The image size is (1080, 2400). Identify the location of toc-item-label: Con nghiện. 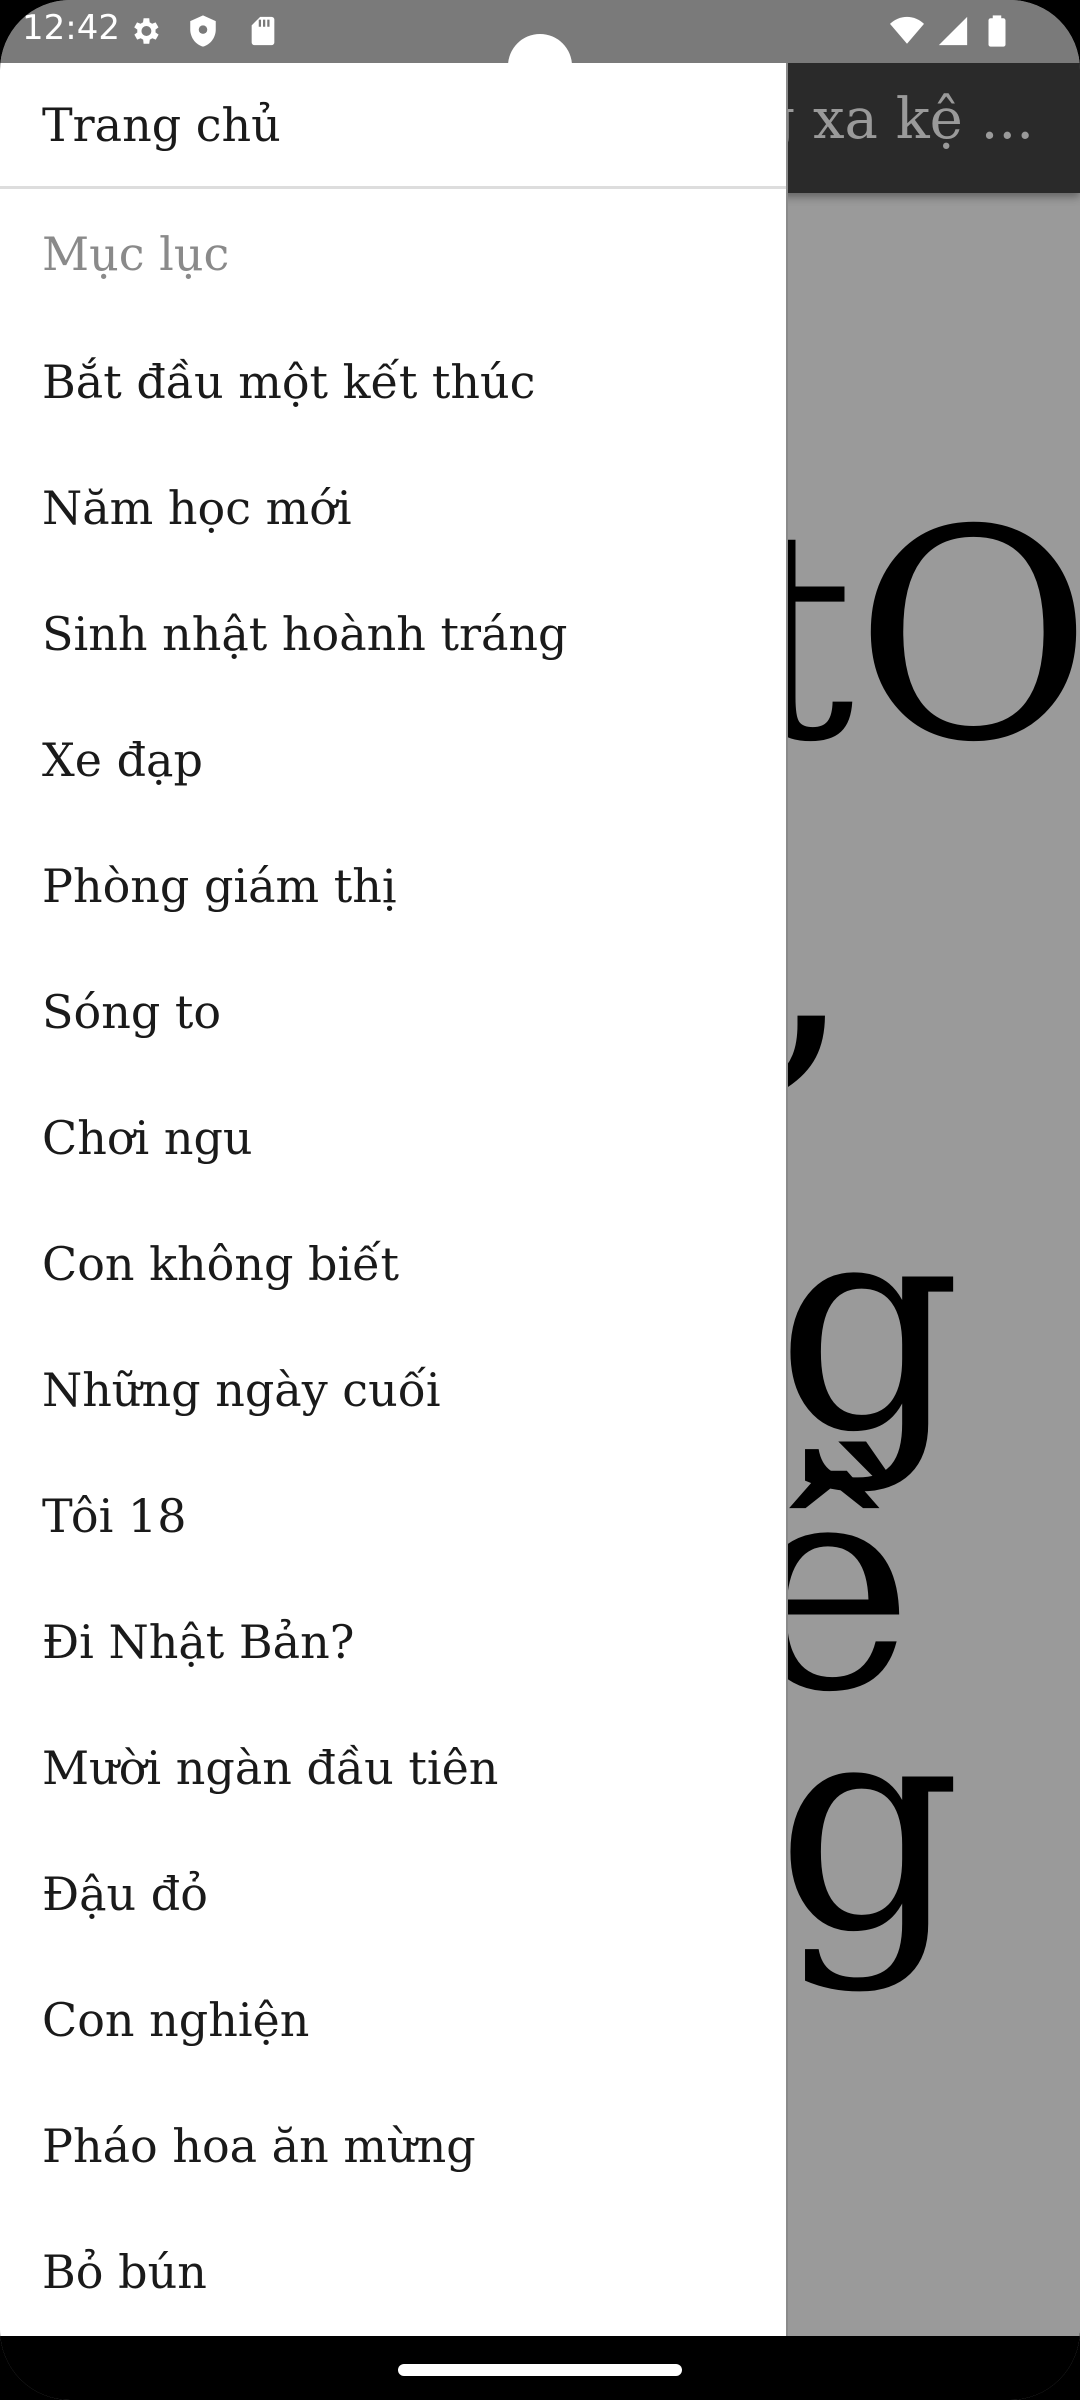
(176, 2020).